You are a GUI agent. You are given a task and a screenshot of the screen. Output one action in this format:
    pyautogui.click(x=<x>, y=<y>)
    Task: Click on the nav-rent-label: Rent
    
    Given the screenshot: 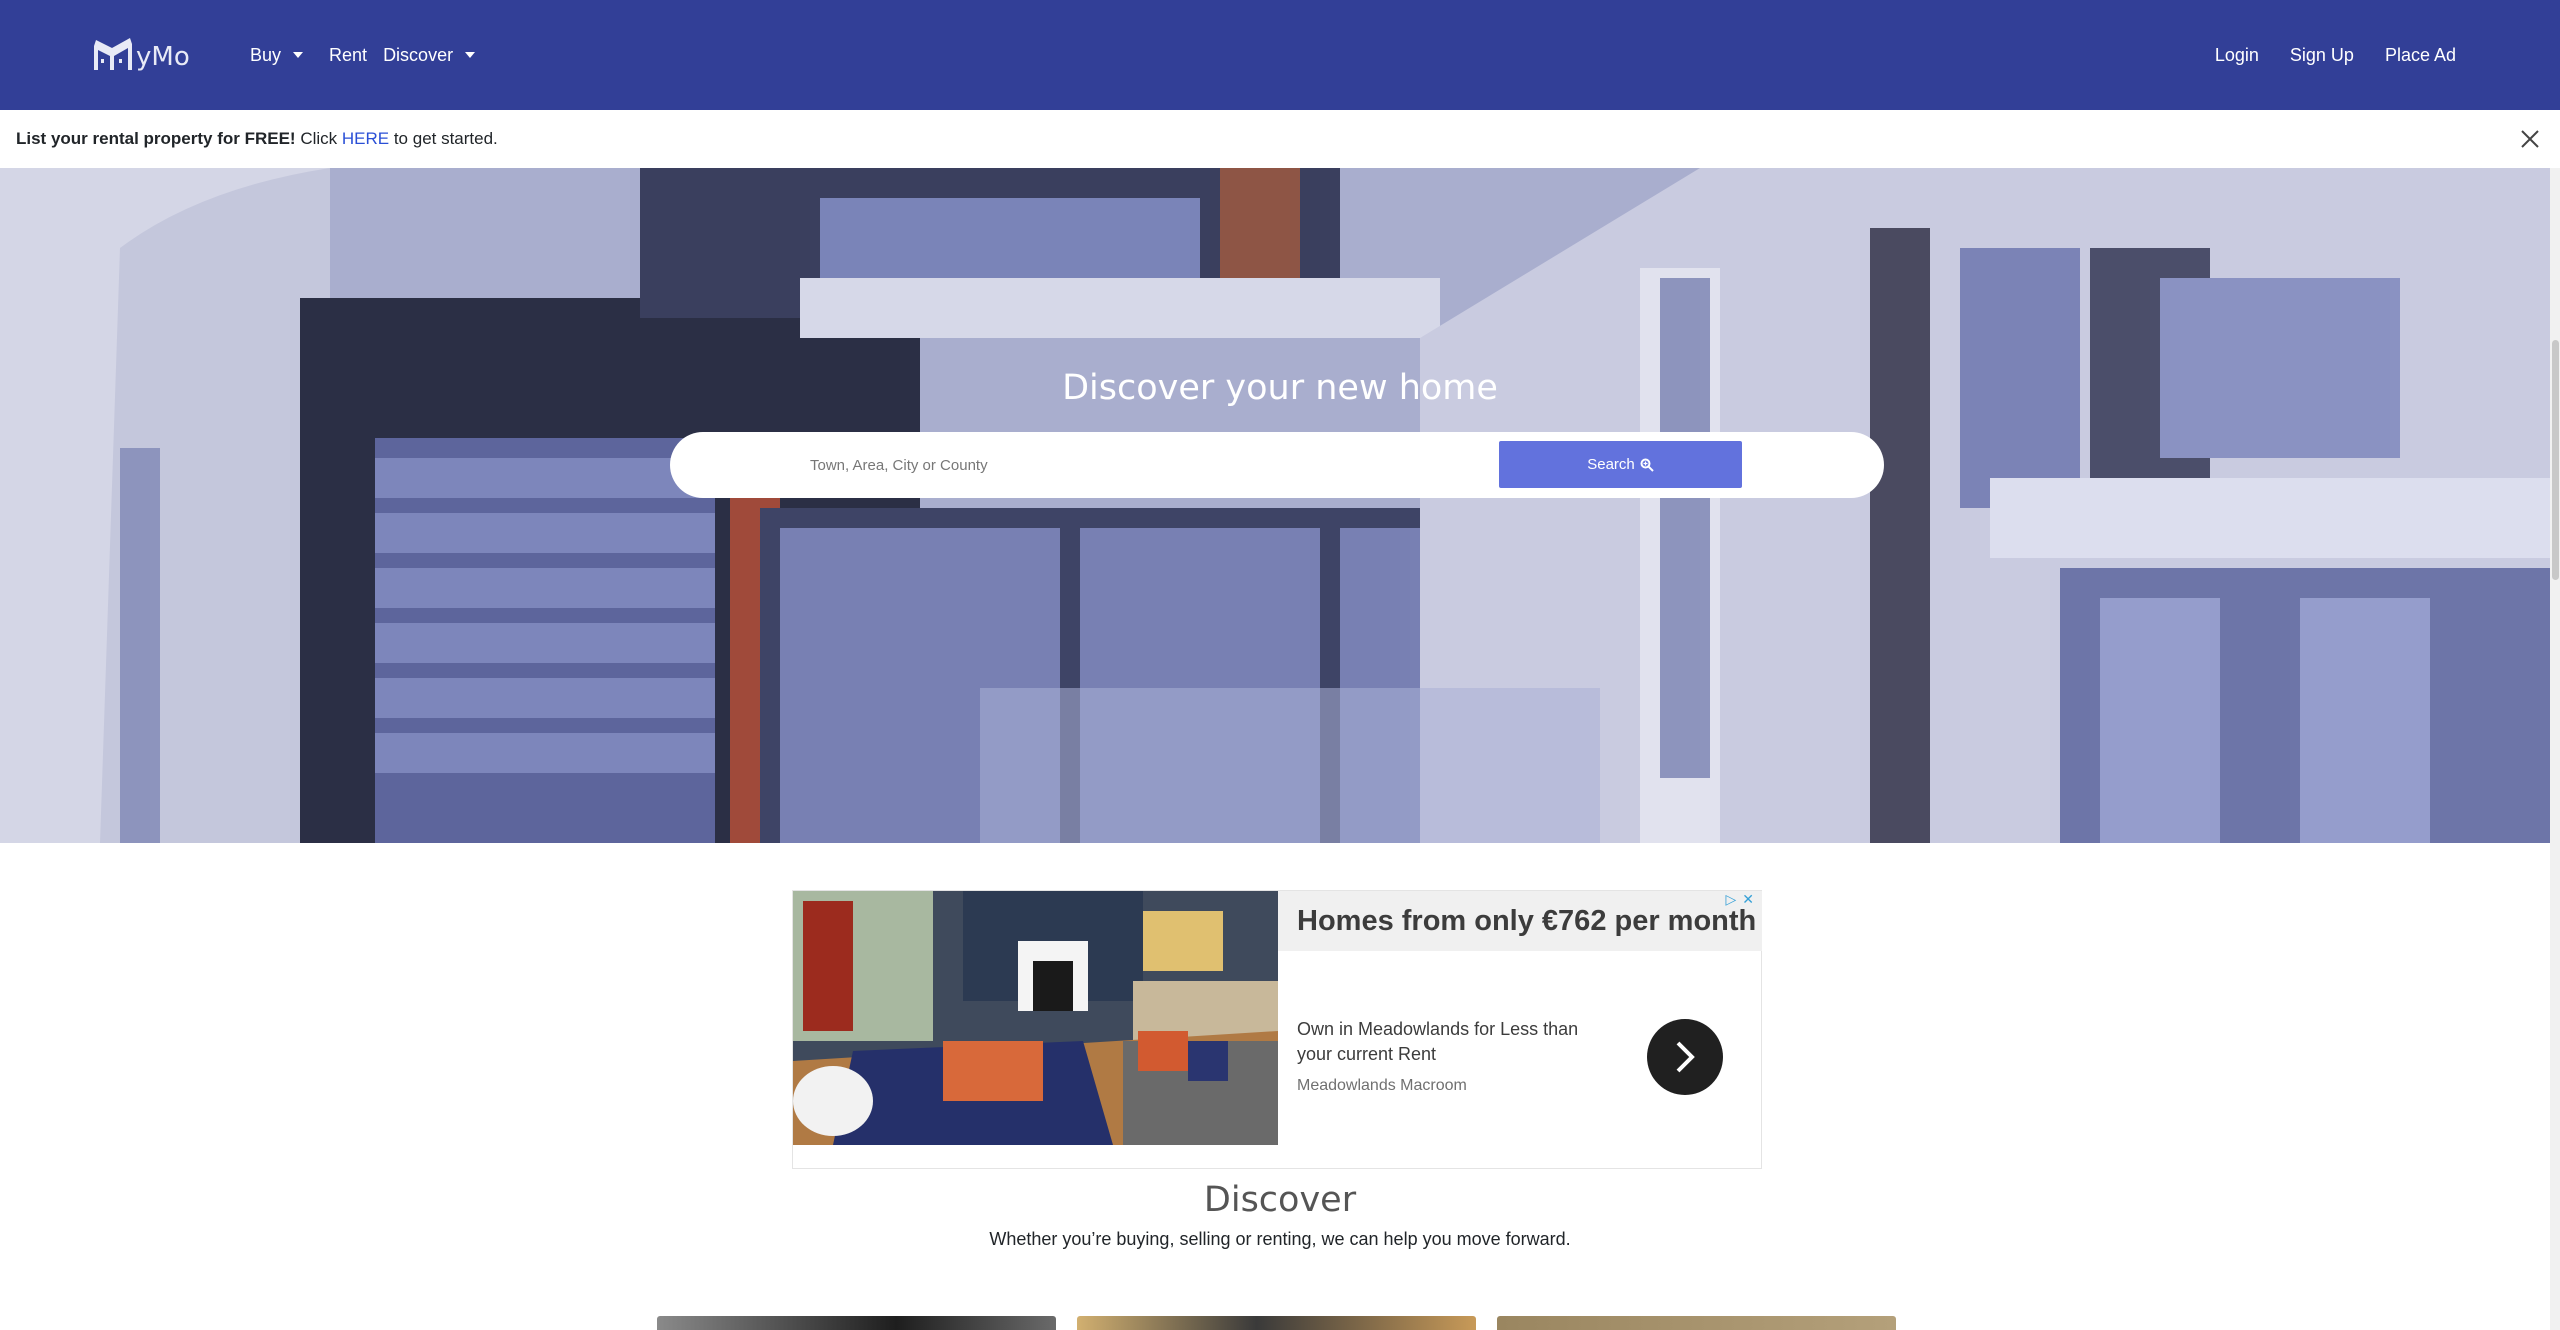 What is the action you would take?
    pyautogui.click(x=348, y=54)
    